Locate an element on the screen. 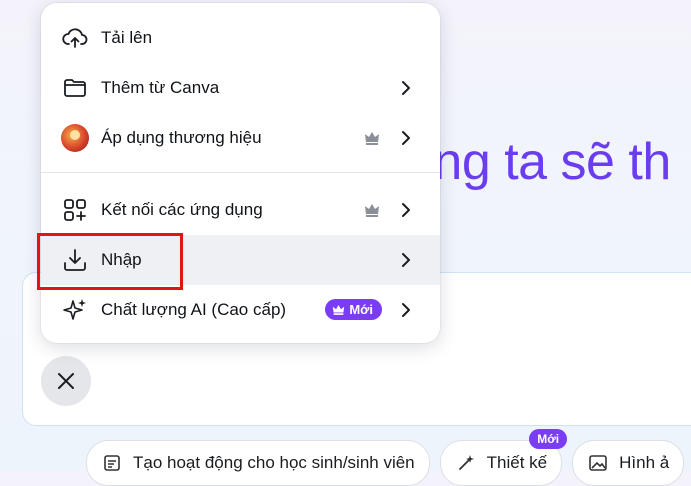 The width and height of the screenshot is (691, 486). menu-item-upload: Tải lên is located at coordinates (240, 38).